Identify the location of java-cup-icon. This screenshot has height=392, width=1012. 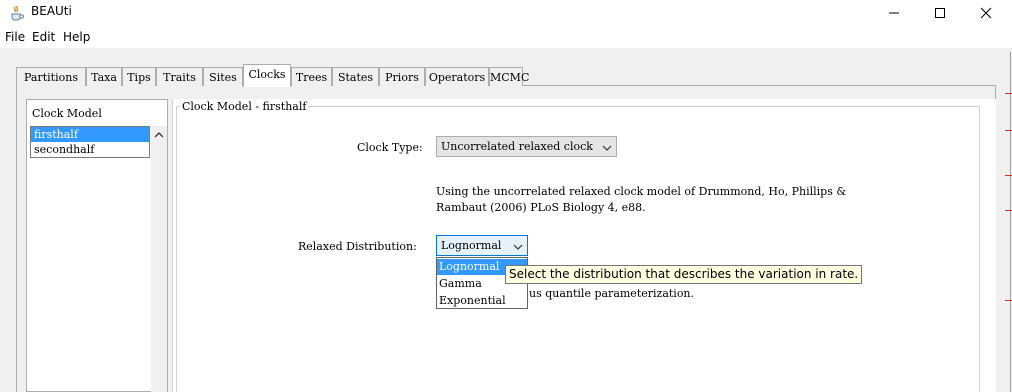
(17, 13).